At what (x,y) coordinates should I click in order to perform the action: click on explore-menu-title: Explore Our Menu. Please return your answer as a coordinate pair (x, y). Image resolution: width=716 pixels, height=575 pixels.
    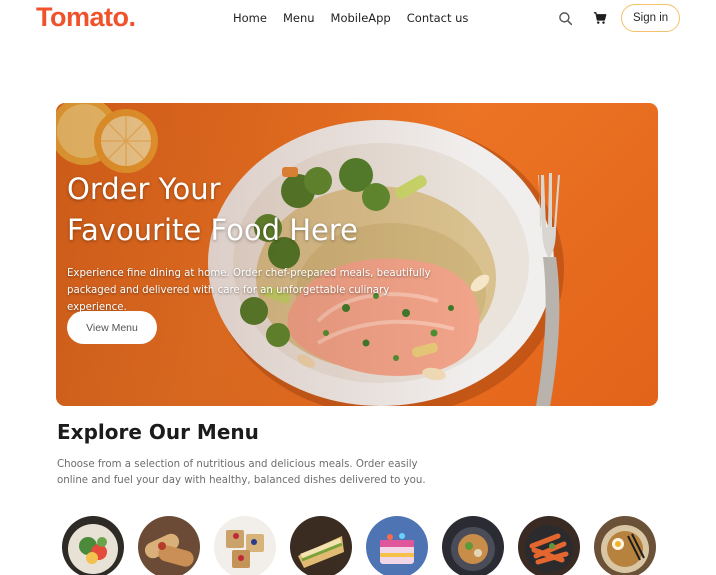
    Looking at the image, I should click on (158, 432).